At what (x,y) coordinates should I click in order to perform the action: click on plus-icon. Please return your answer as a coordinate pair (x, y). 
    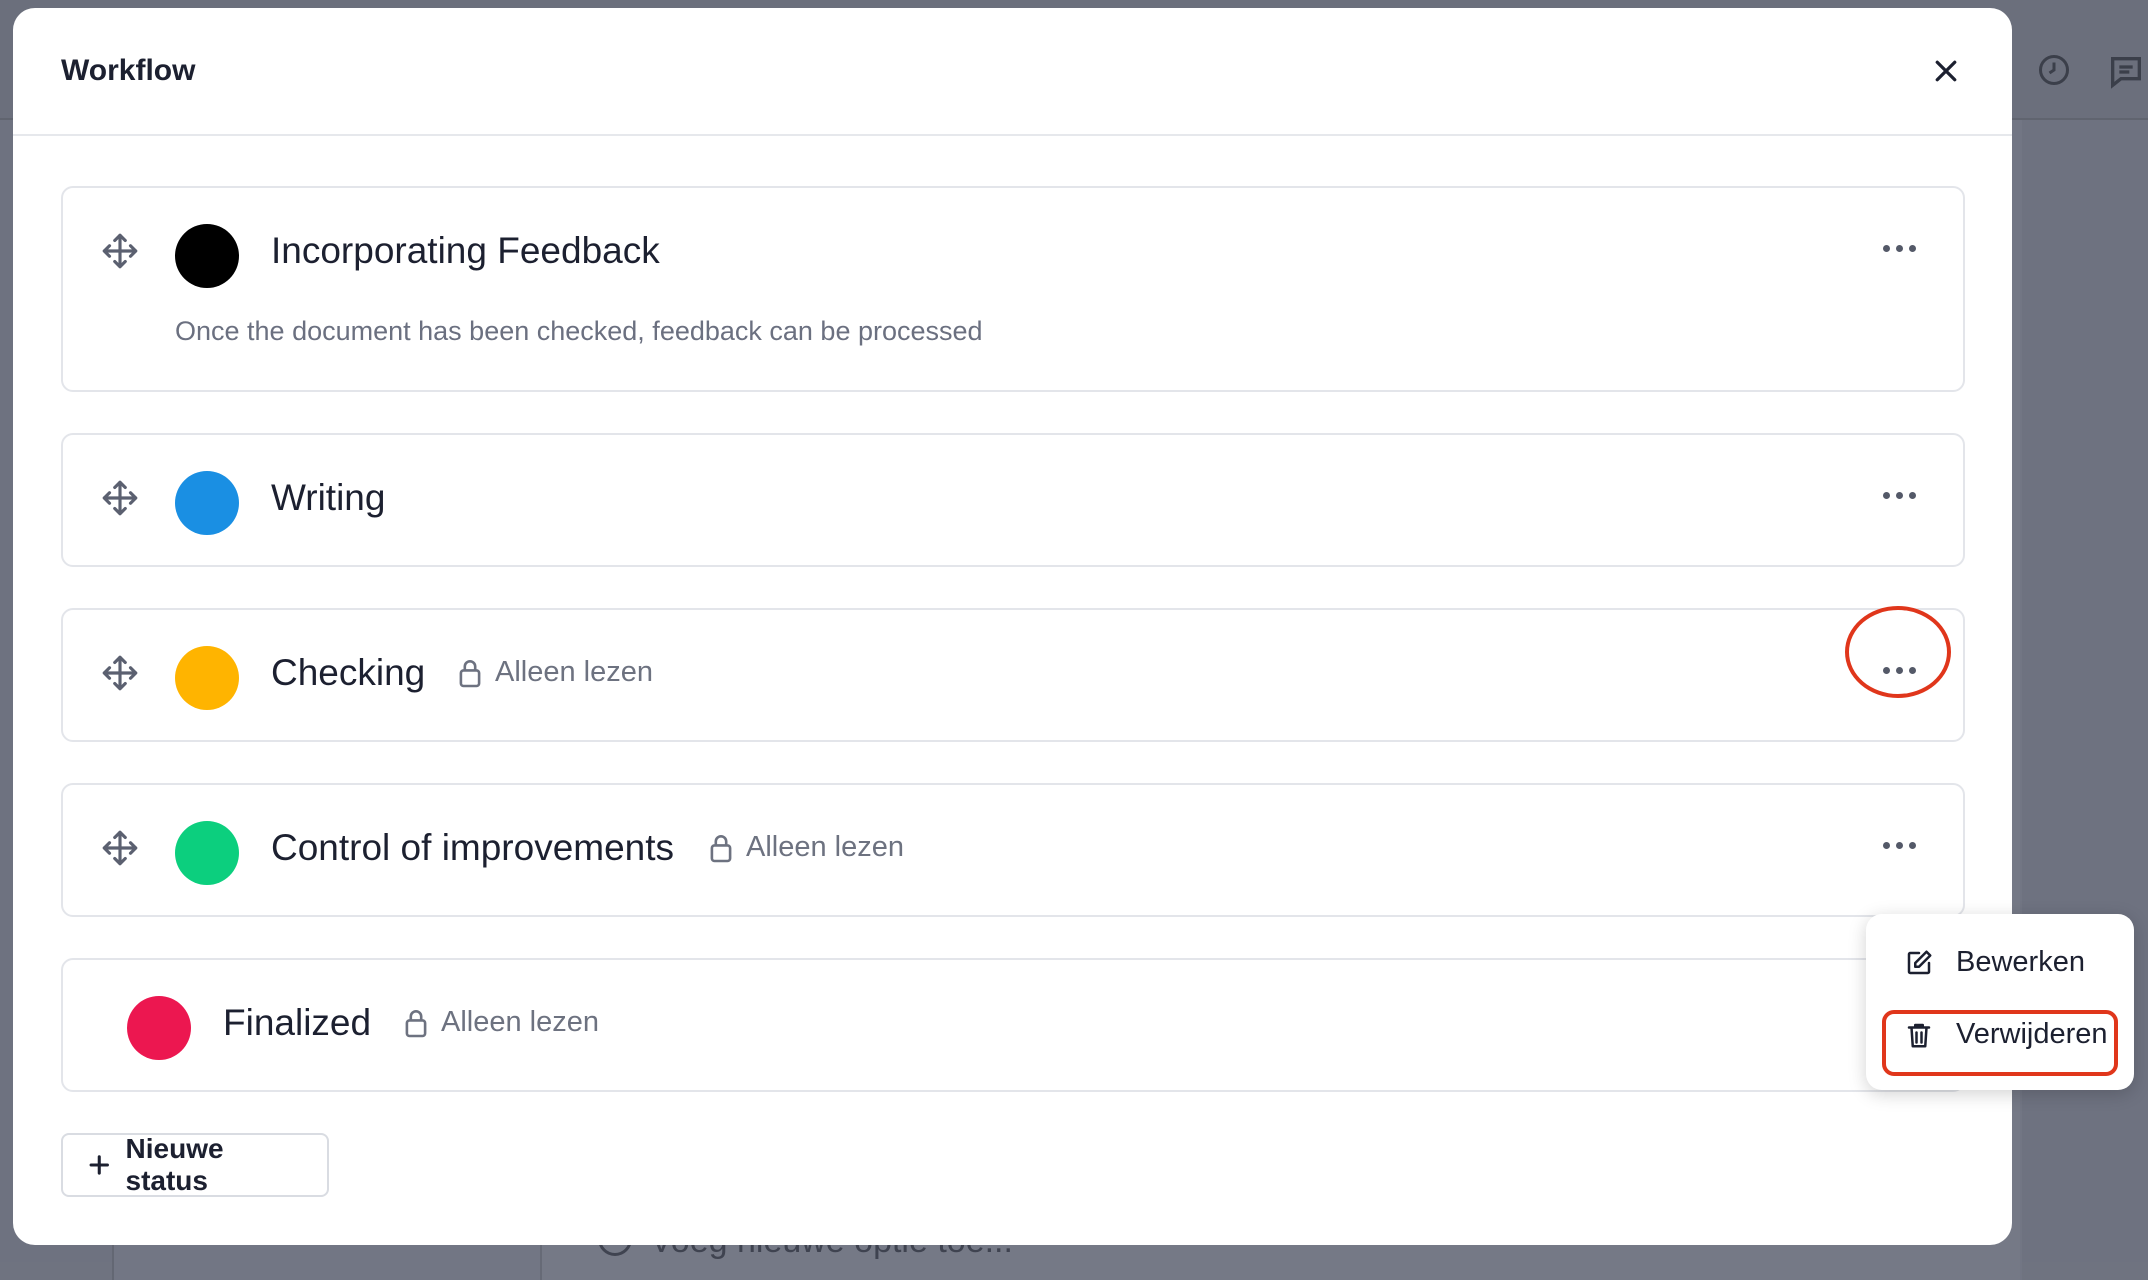
    Looking at the image, I should click on (99, 1165).